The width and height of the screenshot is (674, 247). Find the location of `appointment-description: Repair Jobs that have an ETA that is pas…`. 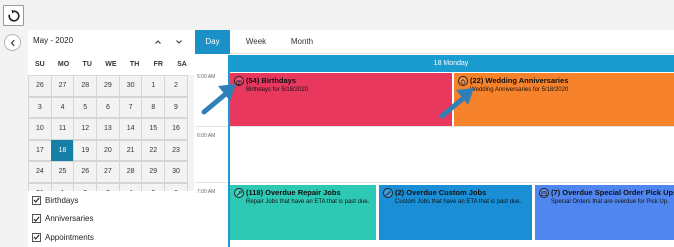

appointment-description: Repair Jobs that have an ETA that is pas… is located at coordinates (308, 202).